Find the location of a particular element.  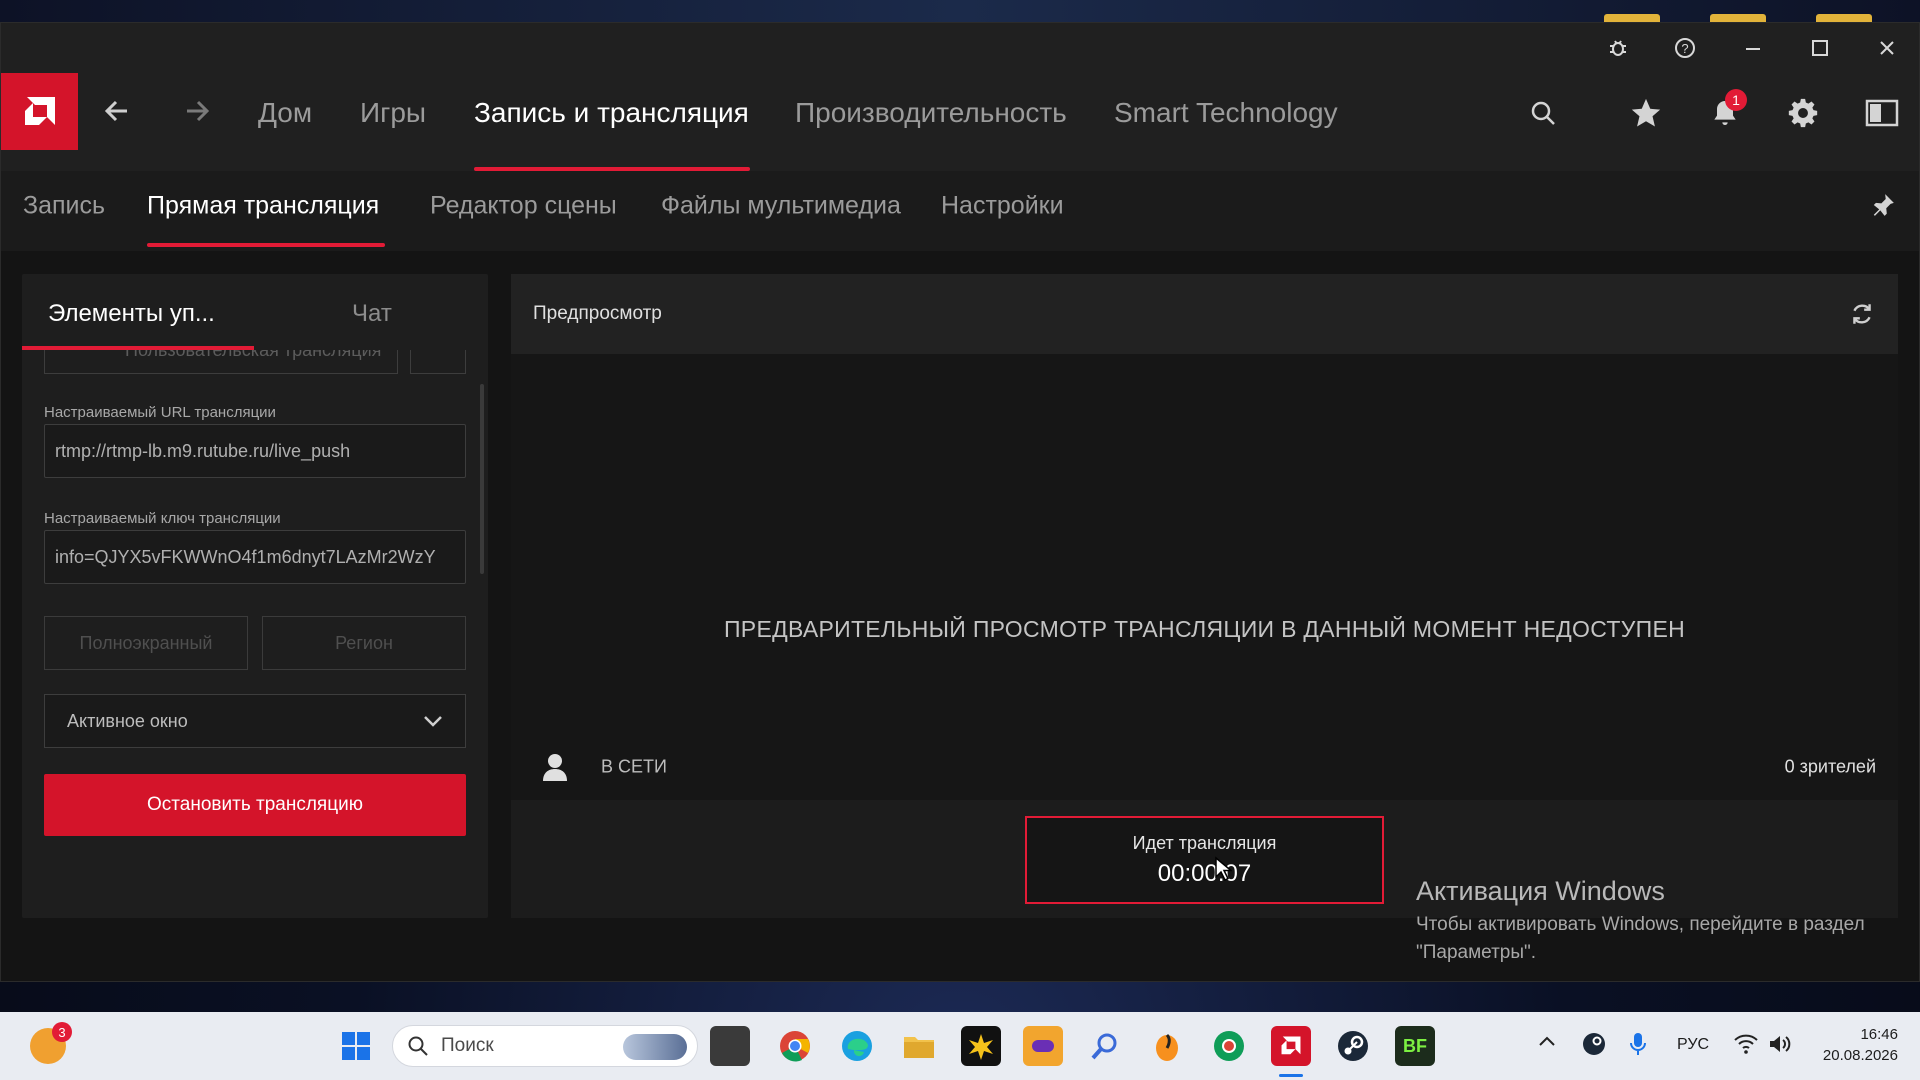

magnifier-app-icon is located at coordinates (1105, 1046).